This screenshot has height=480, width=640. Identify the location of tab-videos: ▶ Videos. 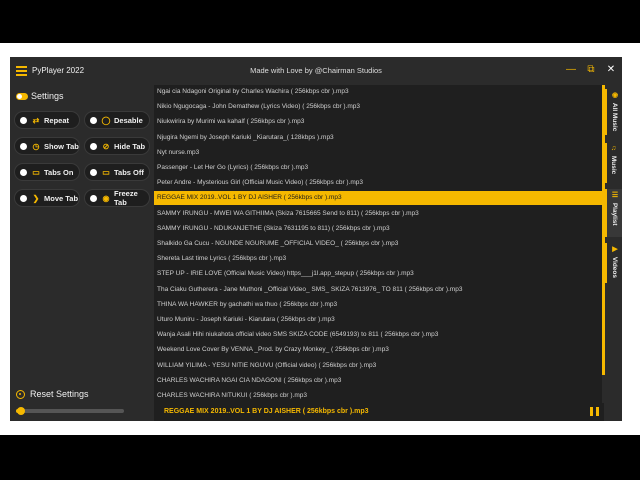
(613, 263).